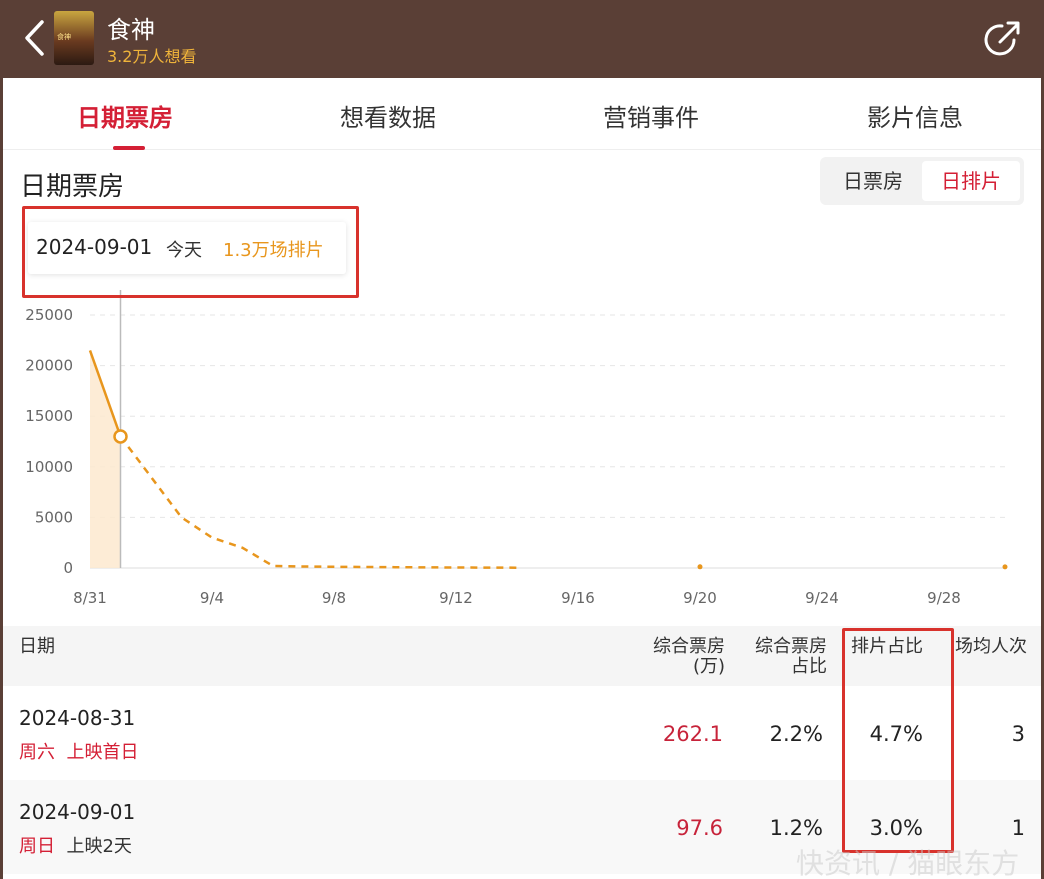 This screenshot has width=1044, height=879. I want to click on header-box-share-line2: 占比, so click(809, 666).